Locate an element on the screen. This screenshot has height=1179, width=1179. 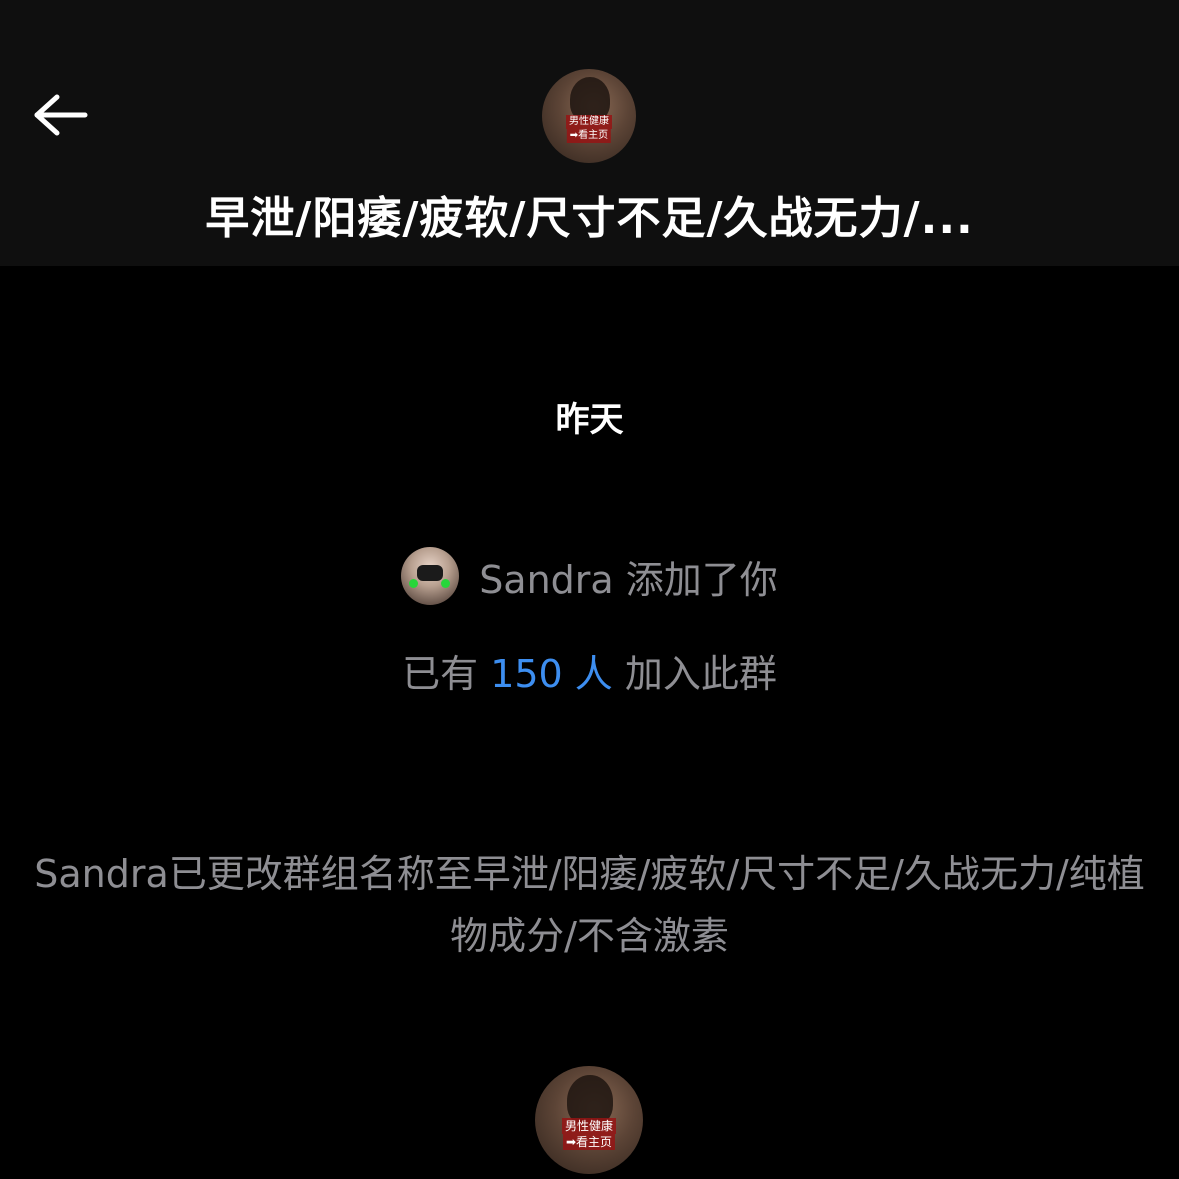
arrow-left-icon is located at coordinates (61, 115).